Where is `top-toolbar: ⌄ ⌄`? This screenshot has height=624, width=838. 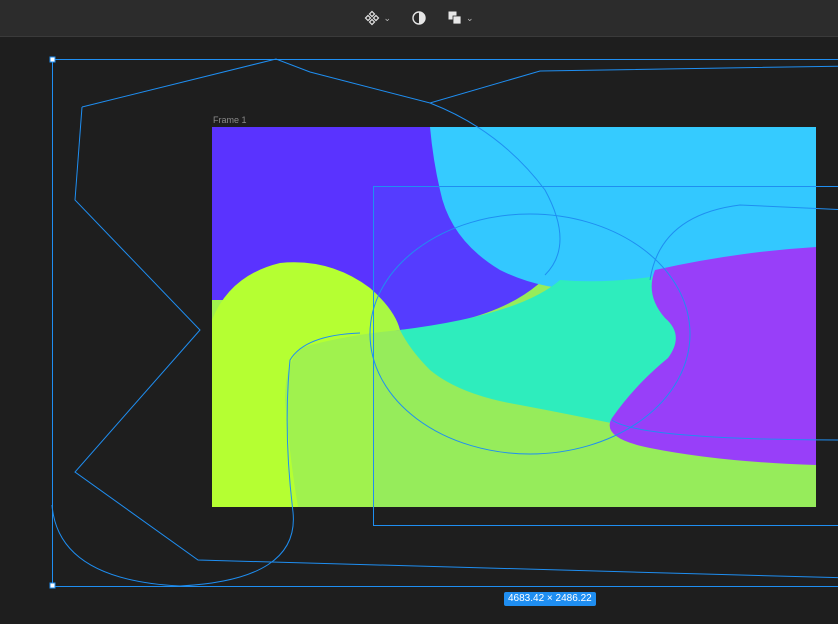 top-toolbar: ⌄ ⌄ is located at coordinates (419, 18).